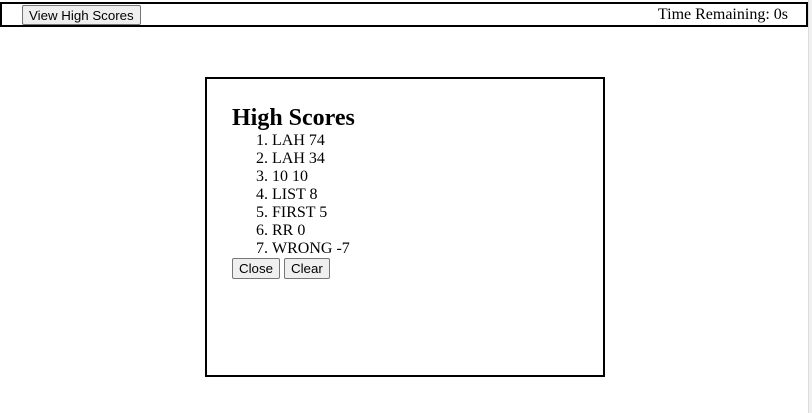 The image size is (812, 413). Describe the element at coordinates (294, 212) in the screenshot. I see `score-name: FIRST` at that location.